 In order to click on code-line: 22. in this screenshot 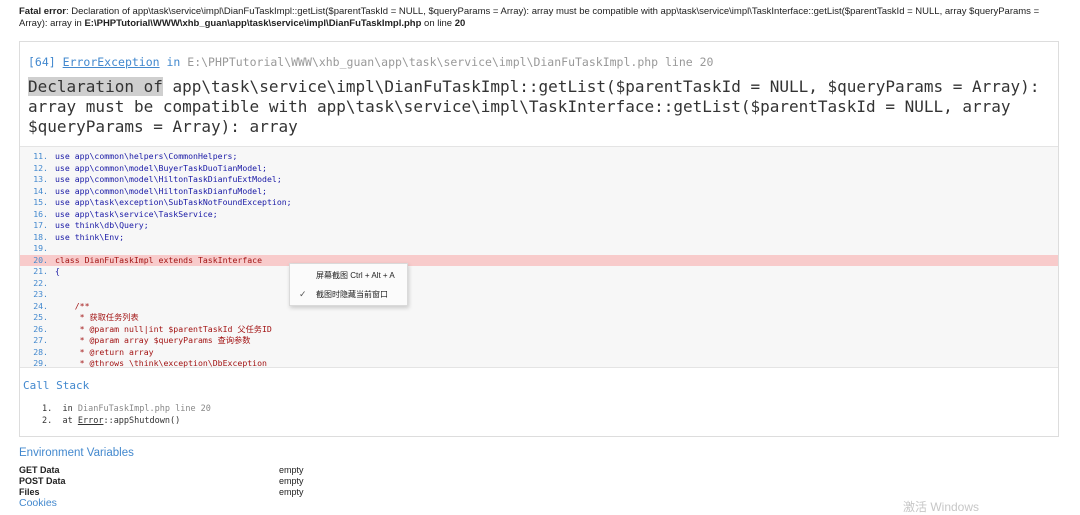, I will do `click(40, 282)`.